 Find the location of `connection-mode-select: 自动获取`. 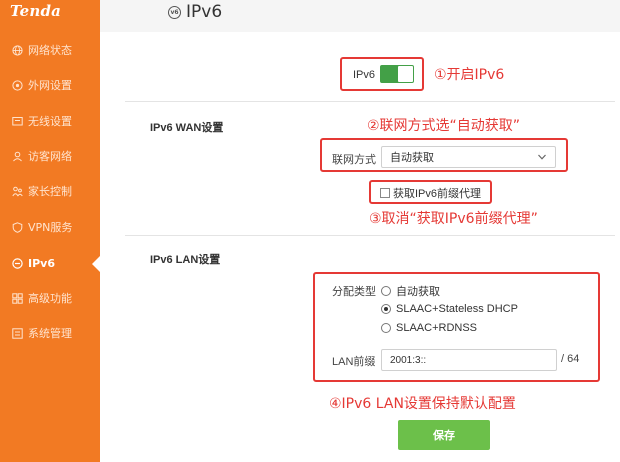

connection-mode-select: 自动获取 is located at coordinates (468, 157).